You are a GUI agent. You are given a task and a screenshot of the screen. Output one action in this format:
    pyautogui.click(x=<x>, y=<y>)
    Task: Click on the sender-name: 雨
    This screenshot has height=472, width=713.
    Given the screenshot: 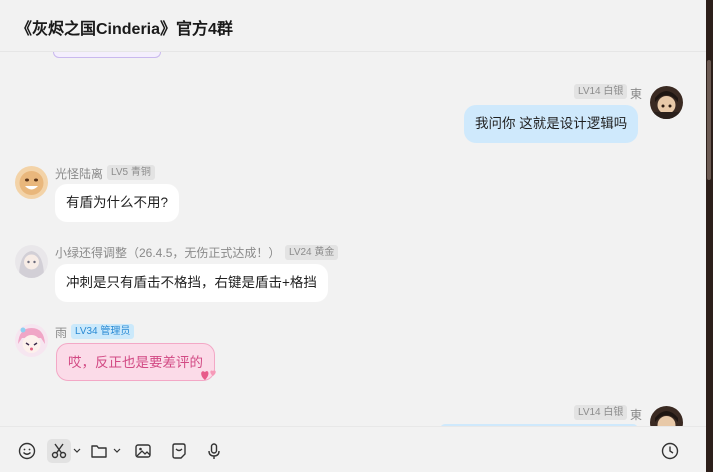 What is the action you would take?
    pyautogui.click(x=61, y=332)
    